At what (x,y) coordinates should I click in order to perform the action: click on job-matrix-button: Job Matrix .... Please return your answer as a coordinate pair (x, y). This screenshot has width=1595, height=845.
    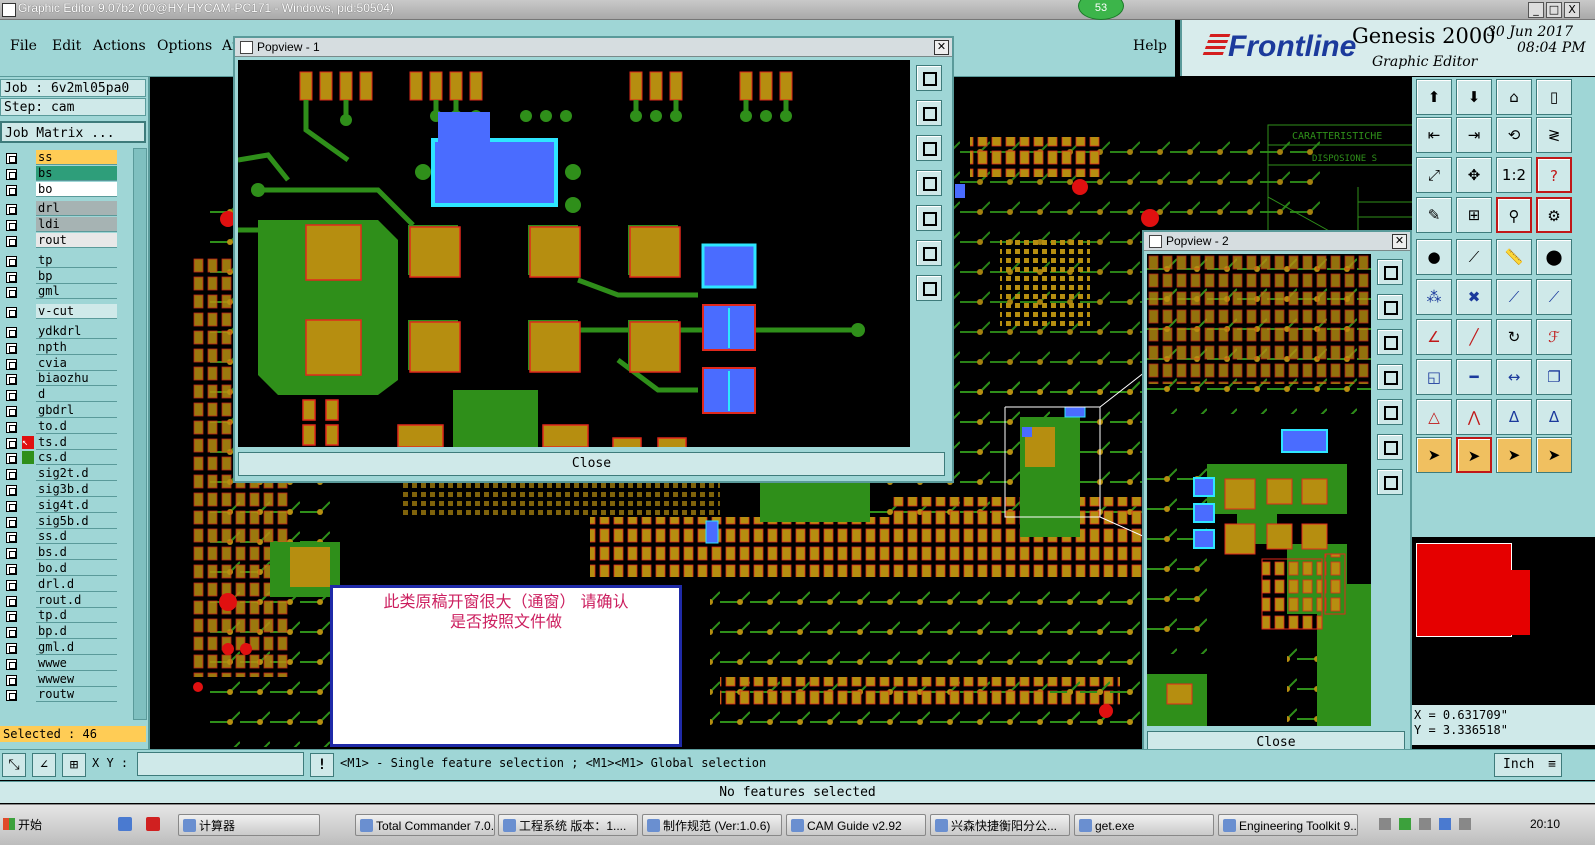
    Looking at the image, I should click on (73, 132).